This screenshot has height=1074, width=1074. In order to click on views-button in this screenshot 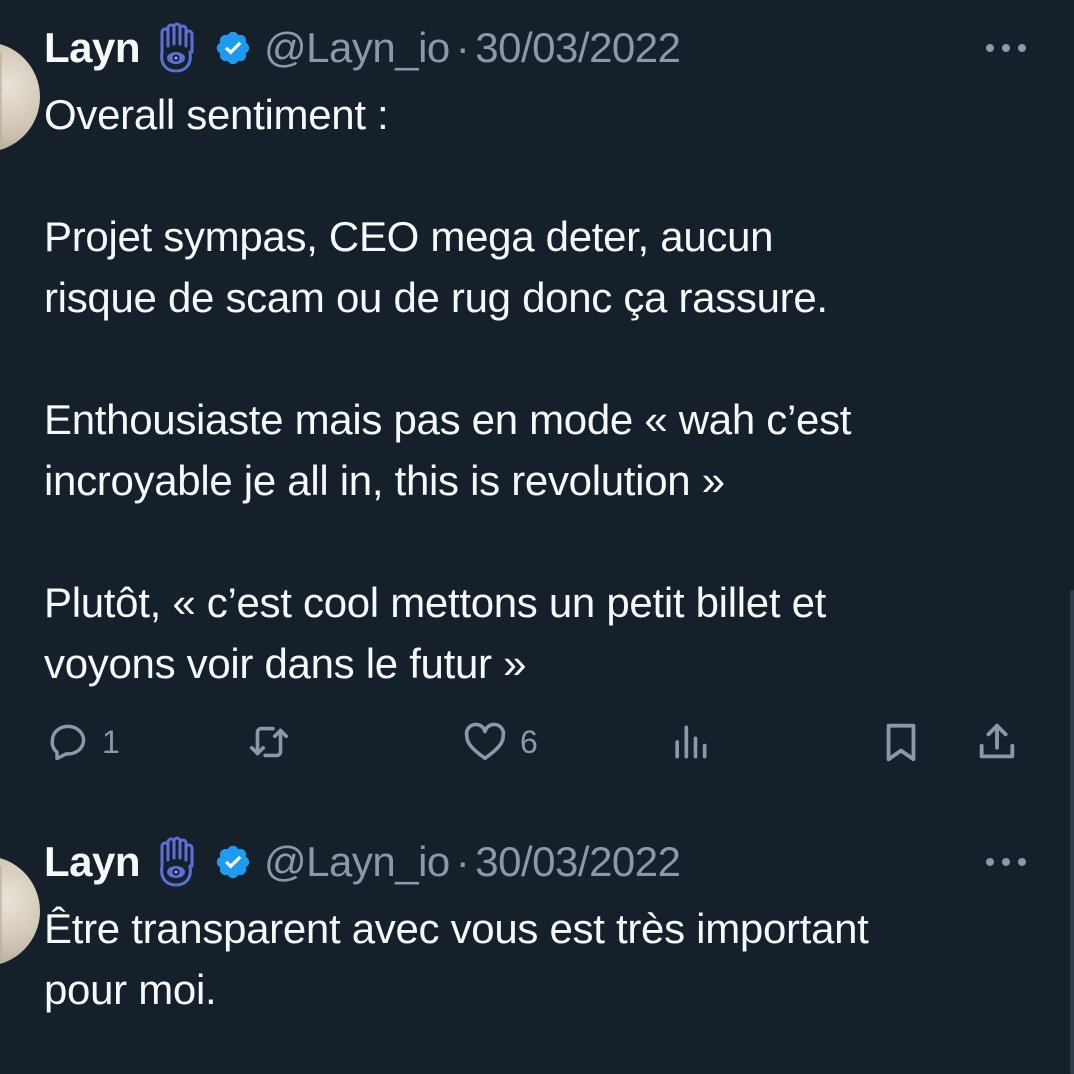, I will do `click(690, 742)`.